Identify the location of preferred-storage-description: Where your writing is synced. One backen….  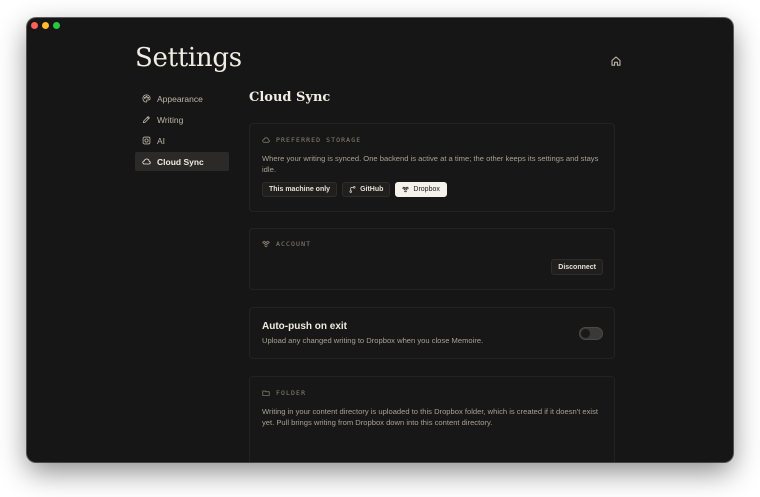
(430, 164).